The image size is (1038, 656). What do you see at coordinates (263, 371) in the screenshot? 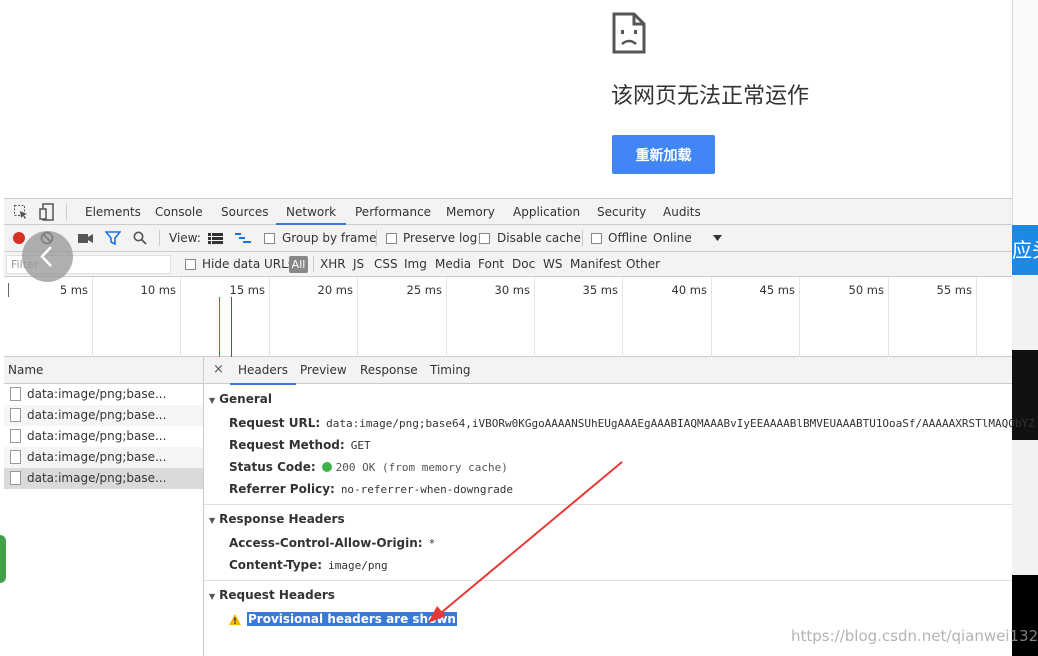
I see `tab-headers: Headers` at bounding box center [263, 371].